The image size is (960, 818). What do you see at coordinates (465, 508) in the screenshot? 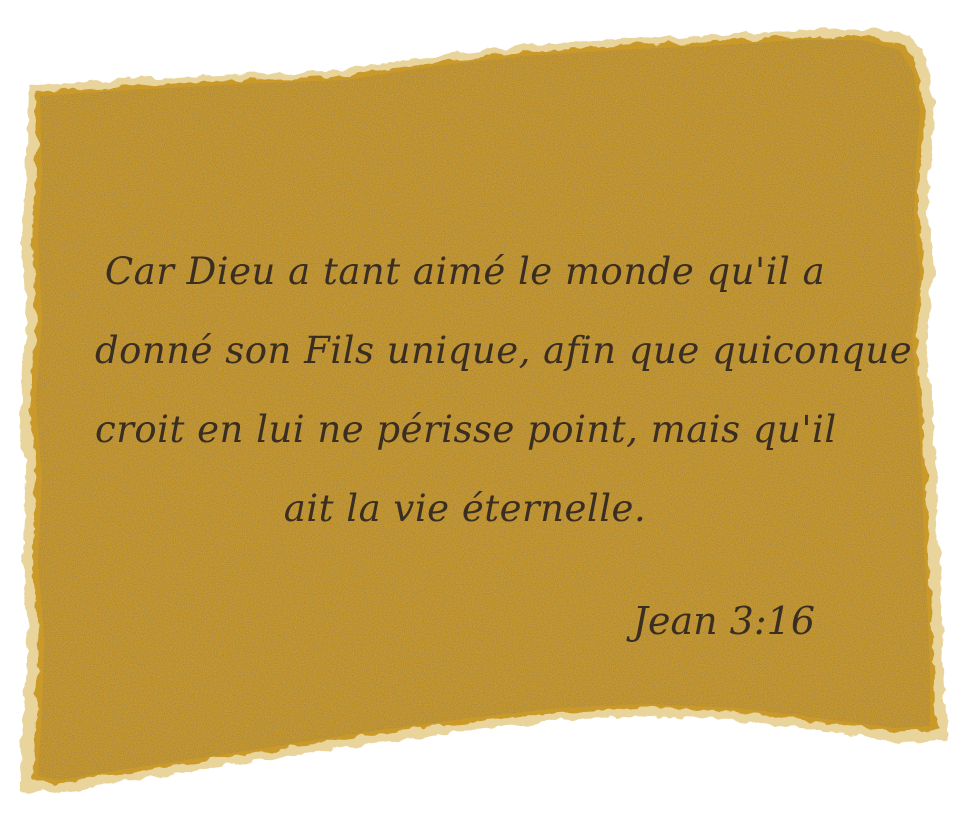
I see `verse-line-4: ait la vie éternelle.` at bounding box center [465, 508].